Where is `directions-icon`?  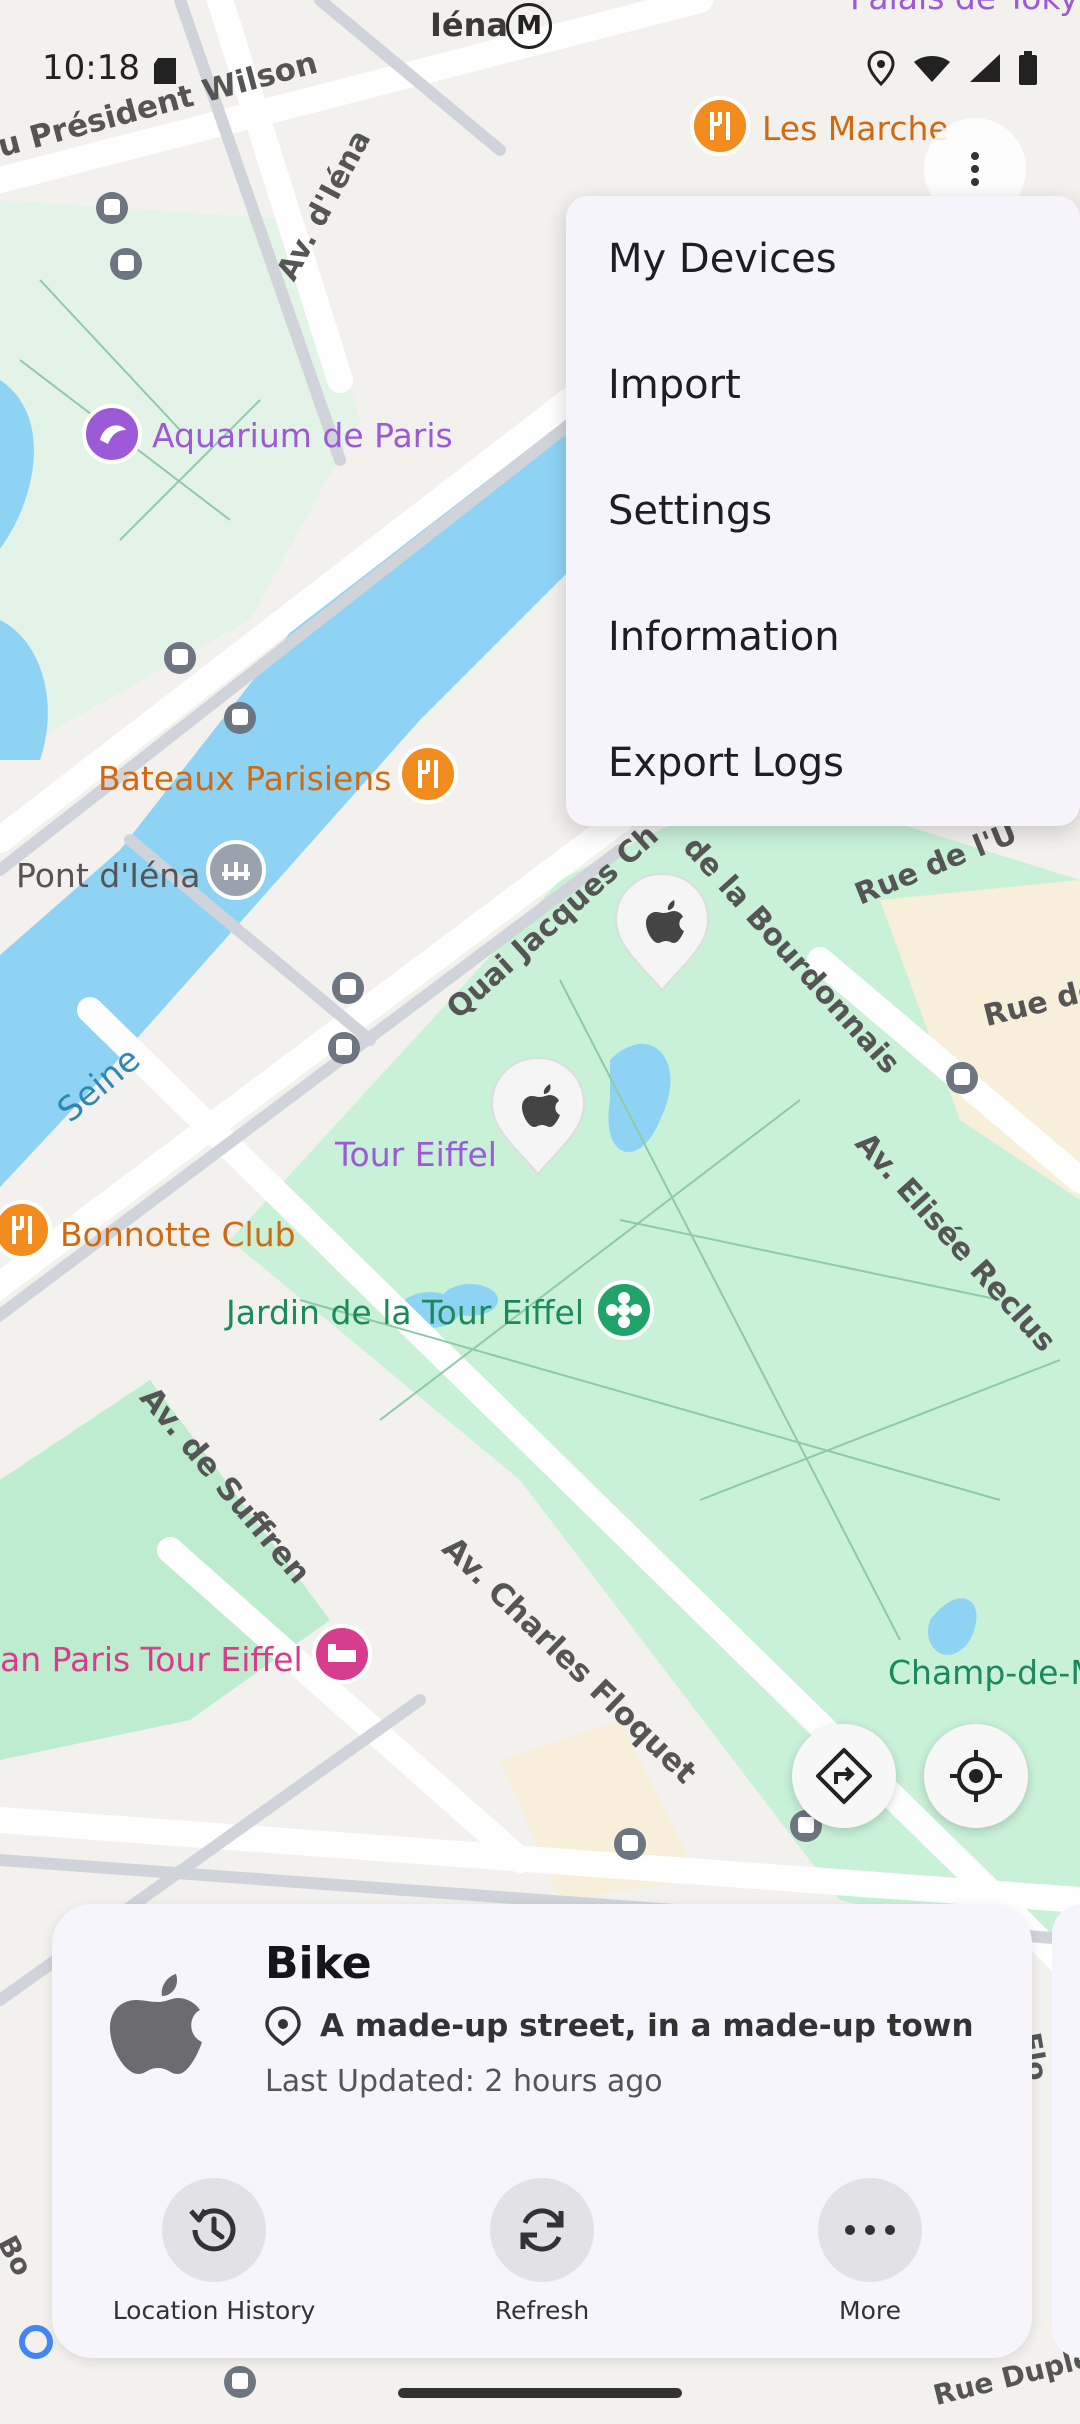 directions-icon is located at coordinates (844, 1776).